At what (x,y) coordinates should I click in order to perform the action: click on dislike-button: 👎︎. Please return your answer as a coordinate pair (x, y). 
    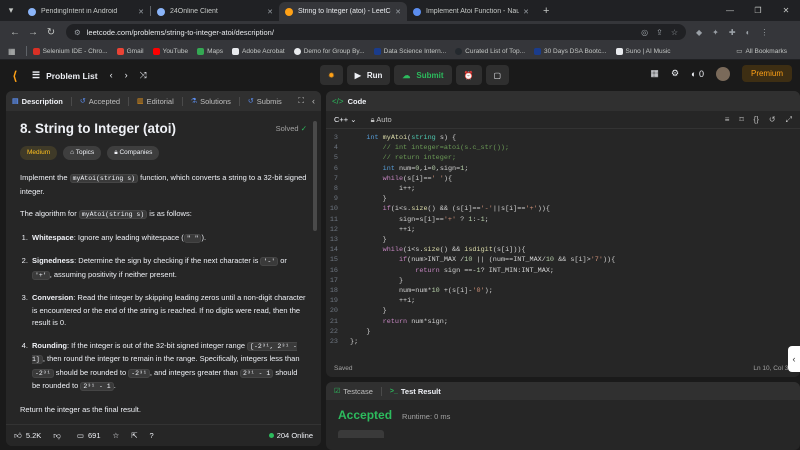
    Looking at the image, I should click on (59, 436).